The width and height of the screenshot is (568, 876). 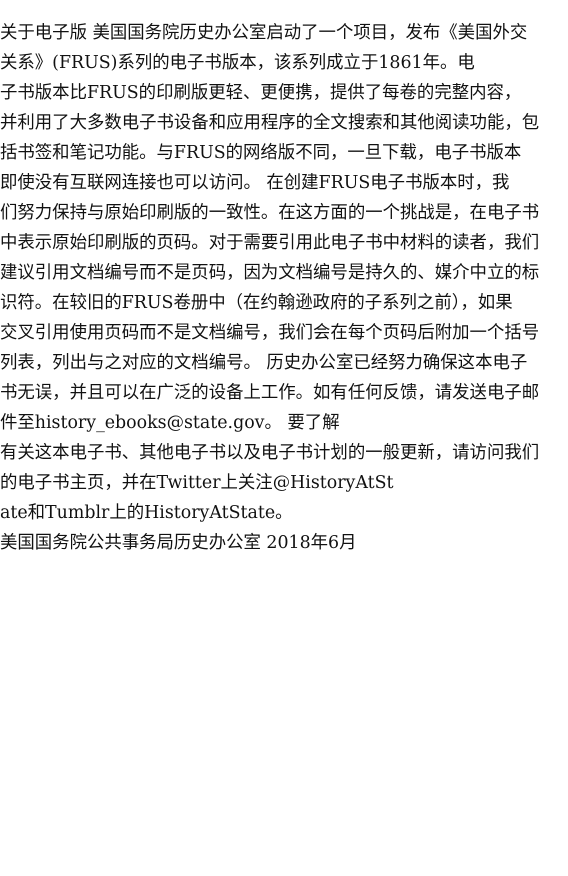 What do you see at coordinates (256, 303) in the screenshot?
I see `text-line: 识符。在较旧的FRUS卷册中（在约翰逊政府的子系列之前），如果` at bounding box center [256, 303].